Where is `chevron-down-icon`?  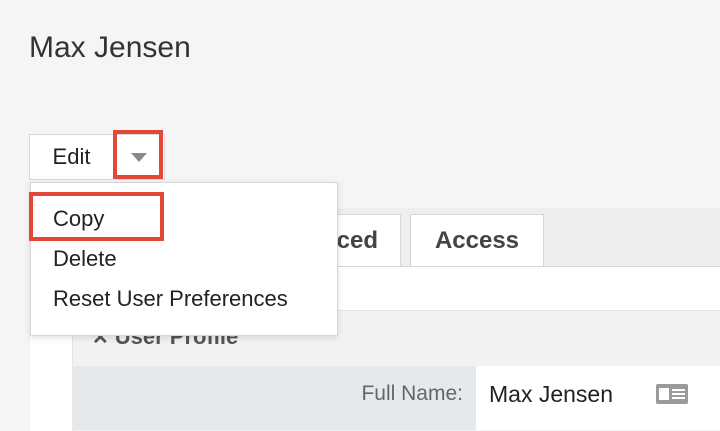 chevron-down-icon is located at coordinates (139, 157).